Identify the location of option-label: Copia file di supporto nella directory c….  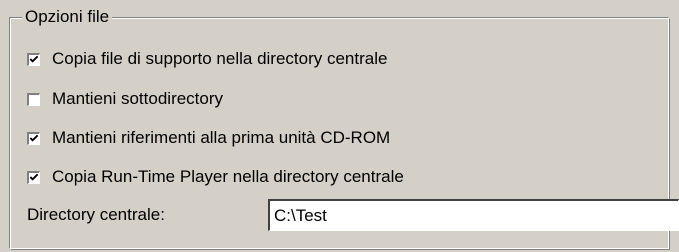
(220, 58).